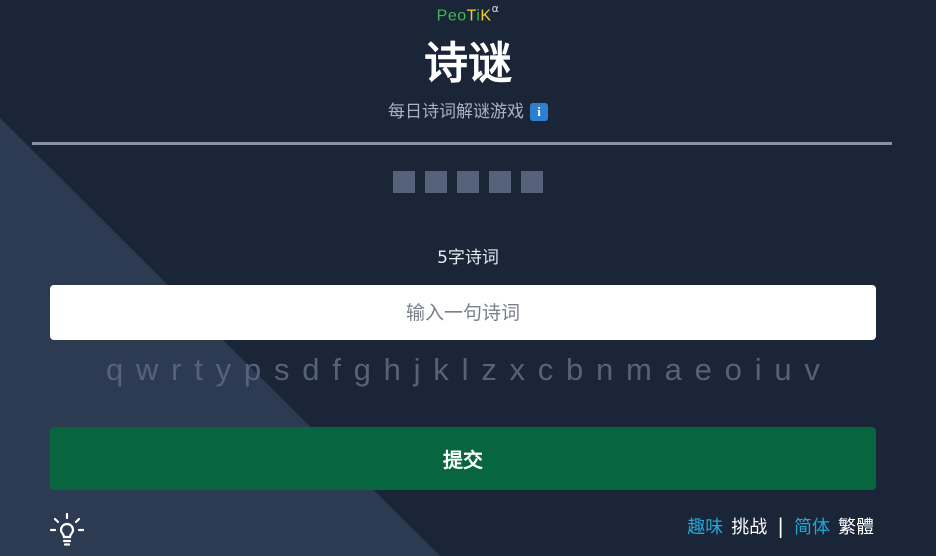 This screenshot has width=936, height=556. I want to click on lang-traditional-link: 繁體, so click(856, 527).